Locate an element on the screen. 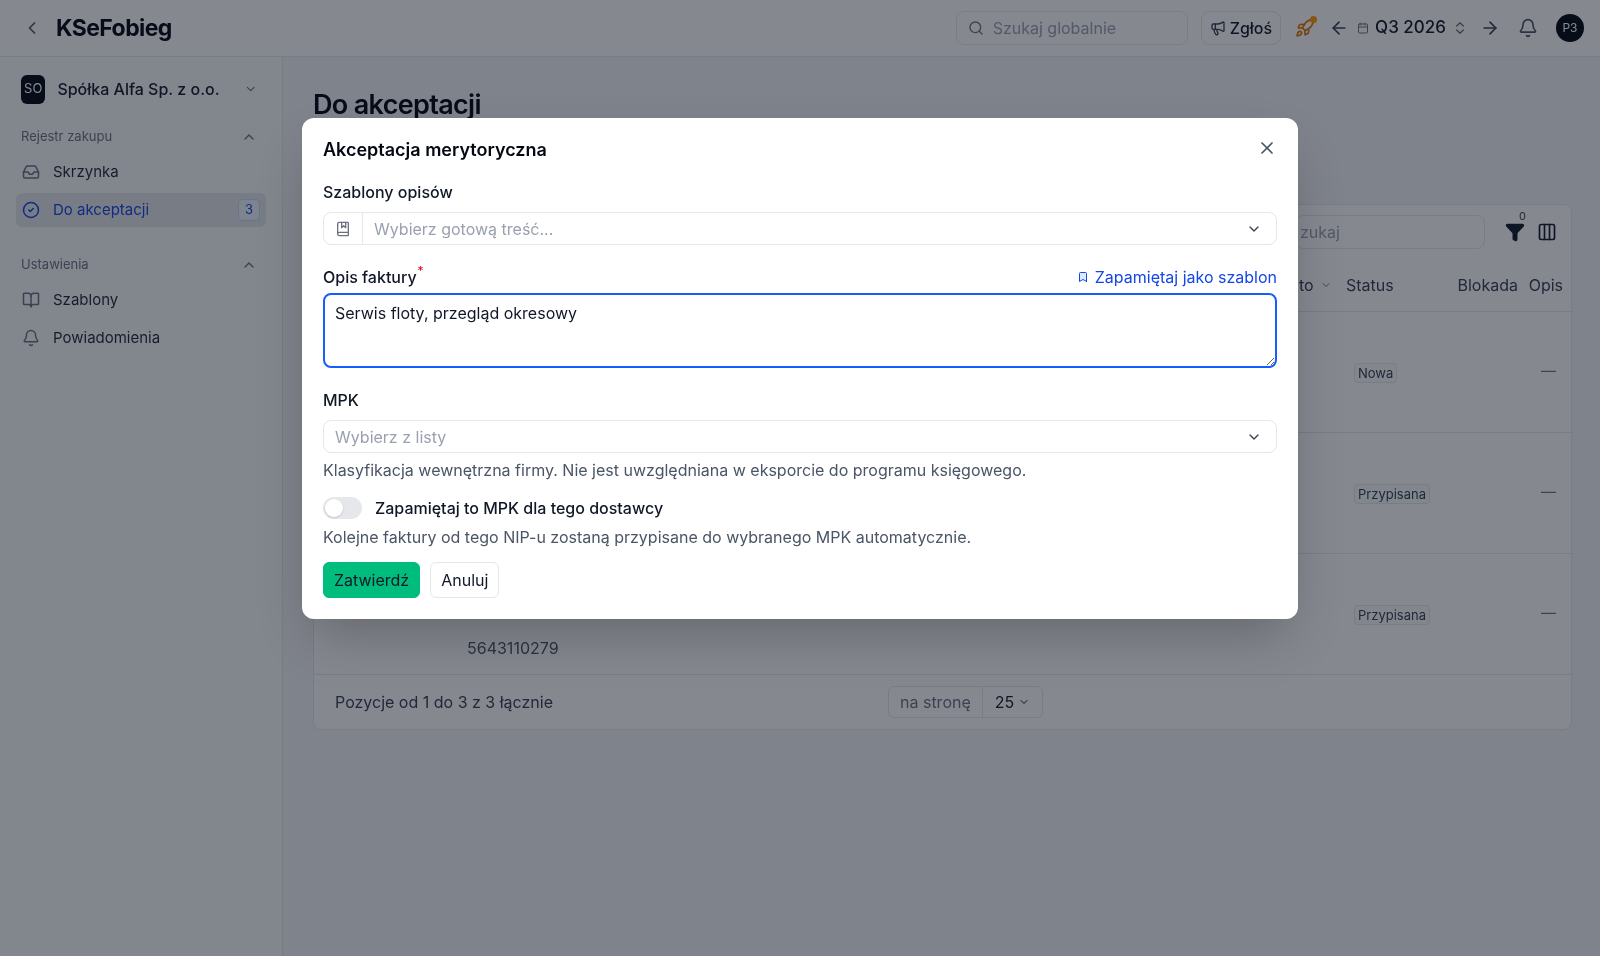  user-avatar: P3 is located at coordinates (1570, 28).